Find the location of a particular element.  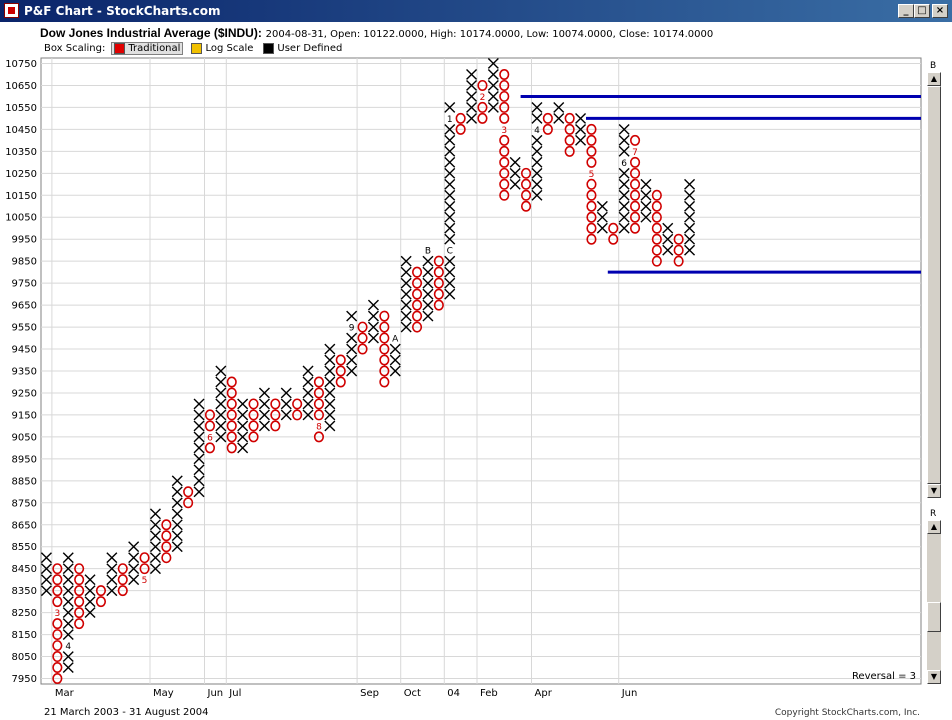

copyright: Copyright StockCharts.com, Inc. is located at coordinates (847, 713).